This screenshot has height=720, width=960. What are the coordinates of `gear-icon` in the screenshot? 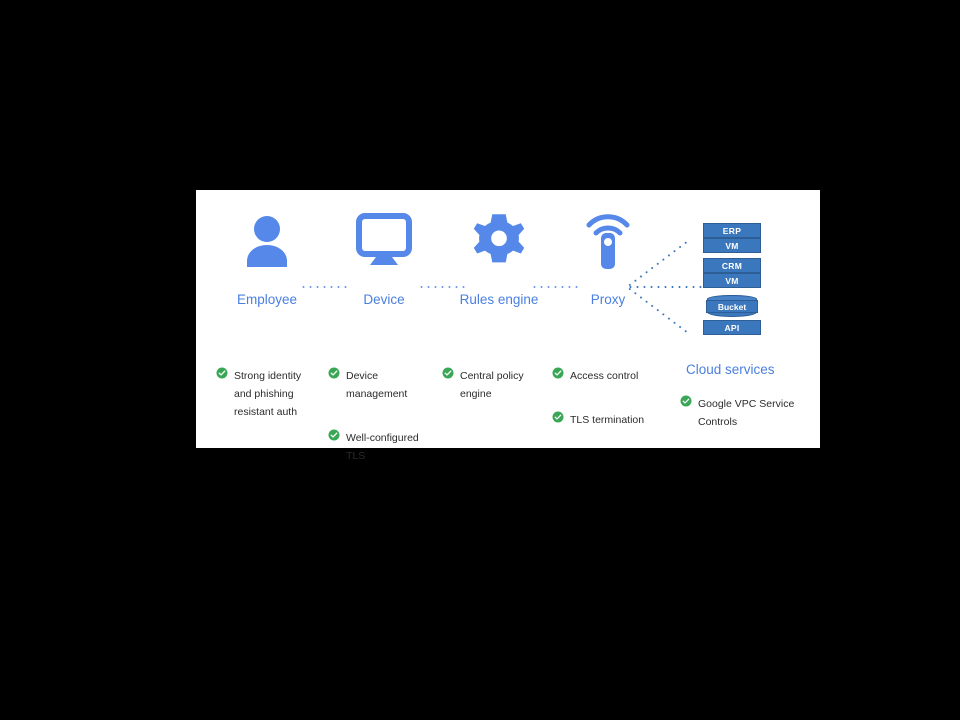 It's located at (499, 240).